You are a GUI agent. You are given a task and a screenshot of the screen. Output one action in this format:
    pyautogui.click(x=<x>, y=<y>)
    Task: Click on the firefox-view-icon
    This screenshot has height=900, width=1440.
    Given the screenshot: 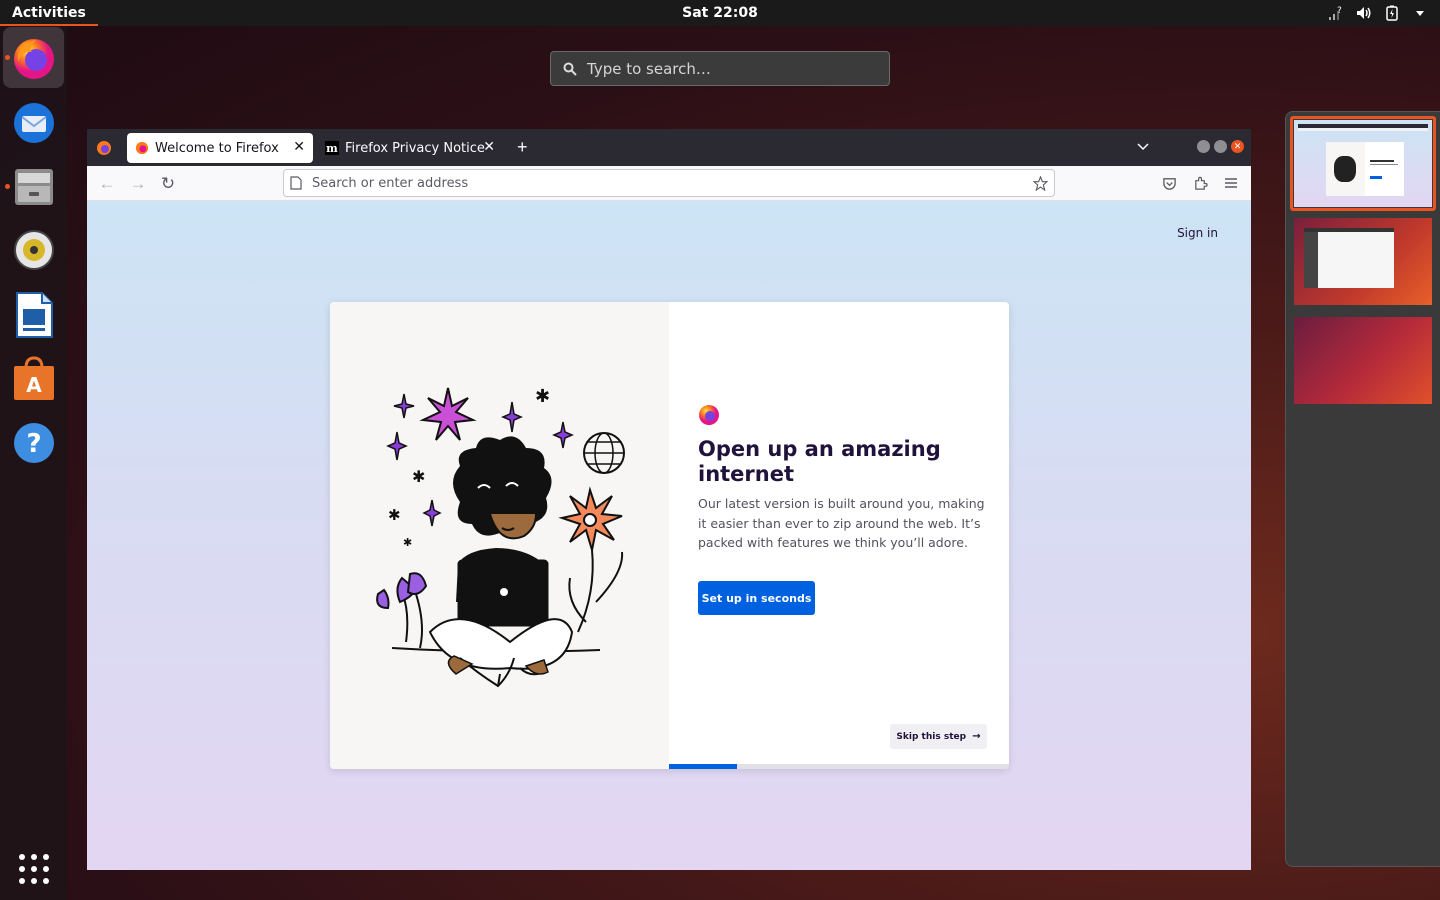 What is the action you would take?
    pyautogui.click(x=104, y=148)
    